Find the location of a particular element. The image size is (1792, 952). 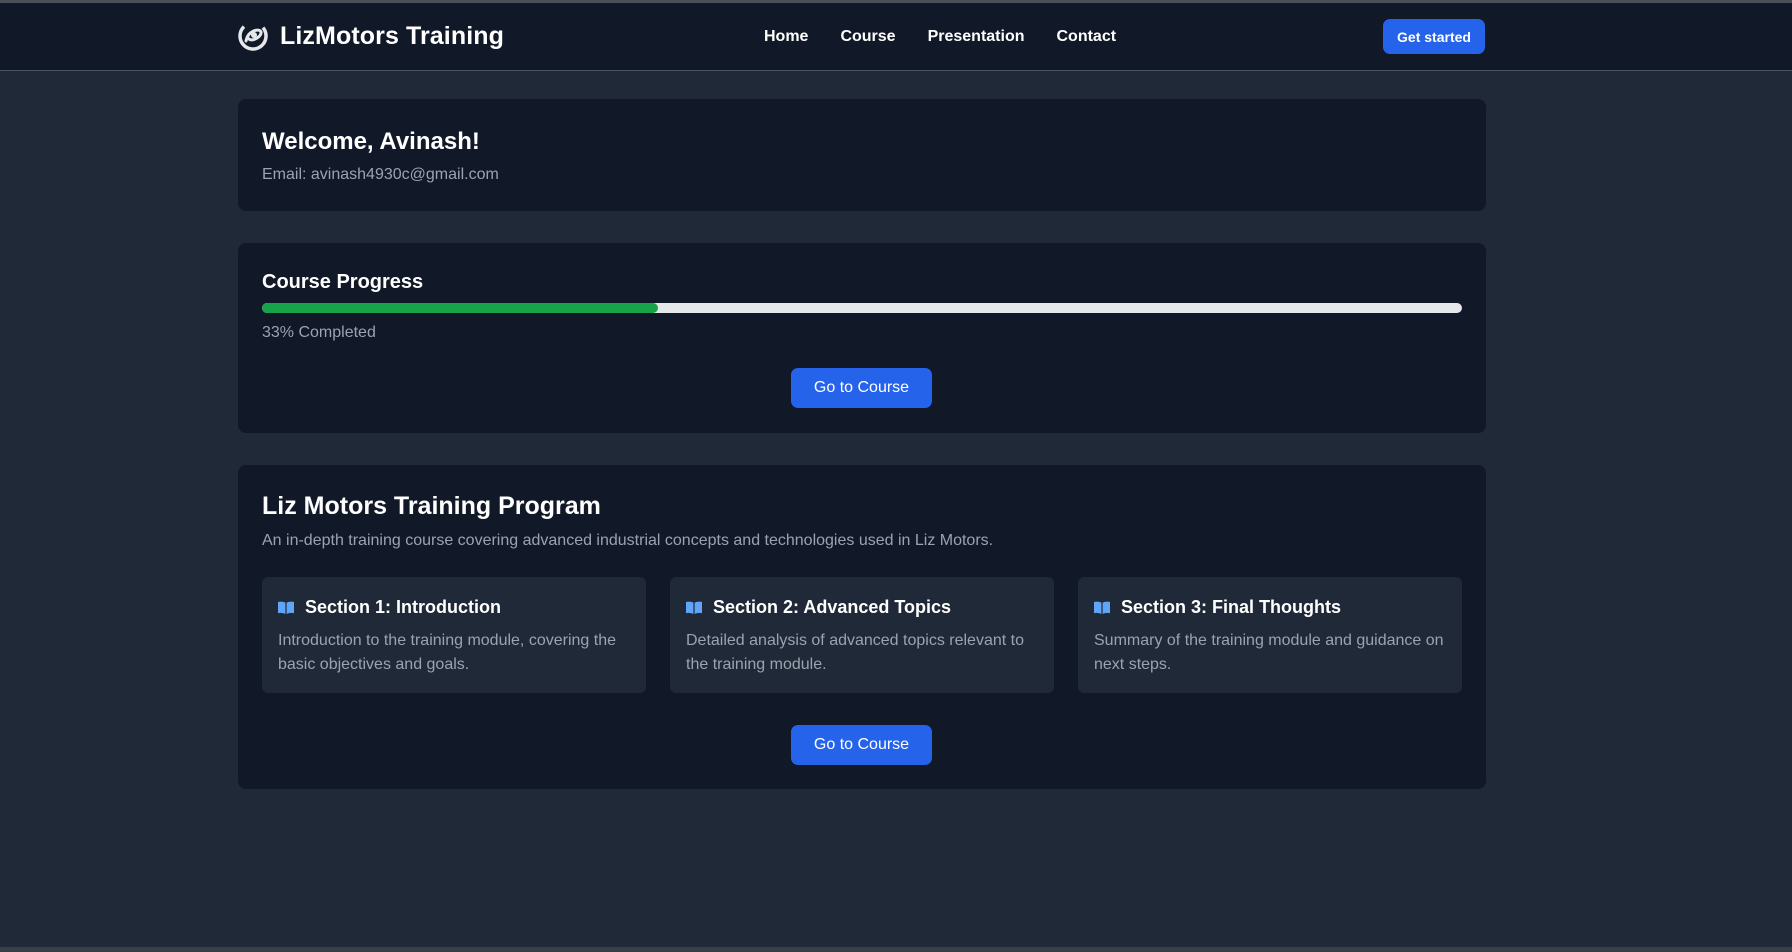

progress-bar-fill is located at coordinates (460, 308).